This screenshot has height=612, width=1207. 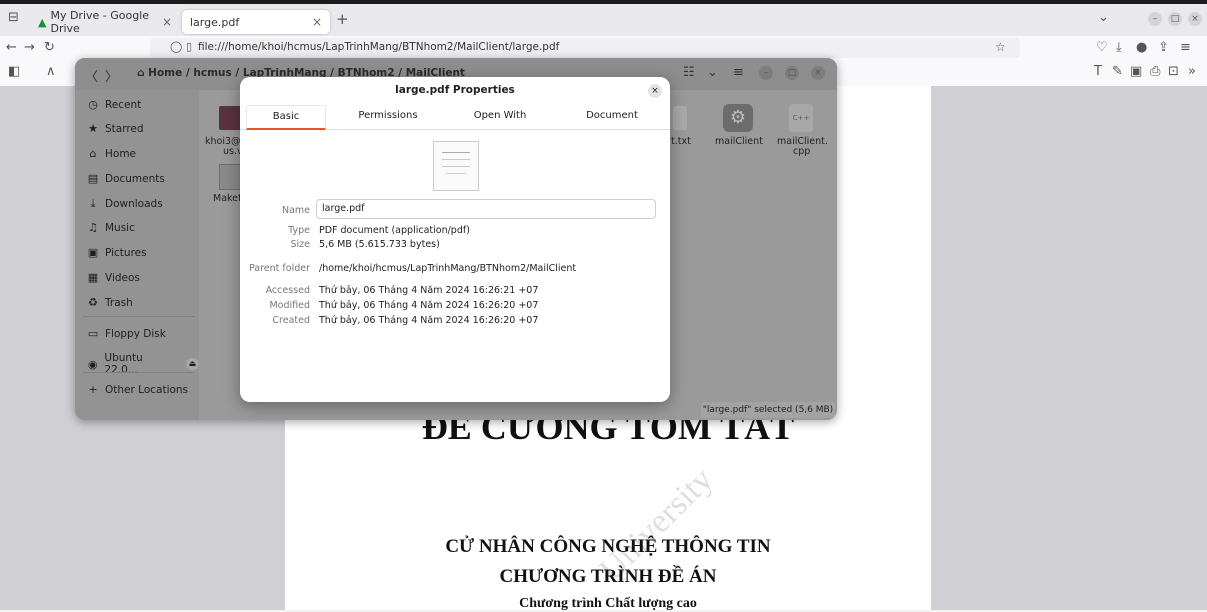 What do you see at coordinates (342, 19) in the screenshot?
I see `new-tab-button: +` at bounding box center [342, 19].